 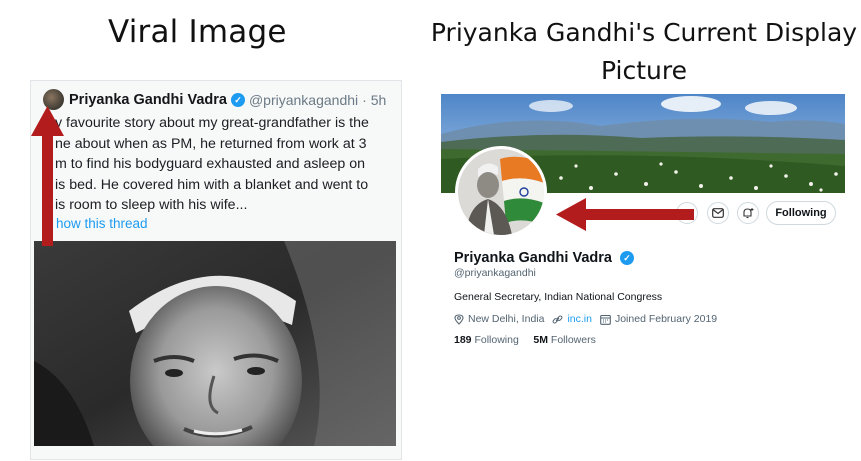 What do you see at coordinates (558, 319) in the screenshot?
I see `link-icon` at bounding box center [558, 319].